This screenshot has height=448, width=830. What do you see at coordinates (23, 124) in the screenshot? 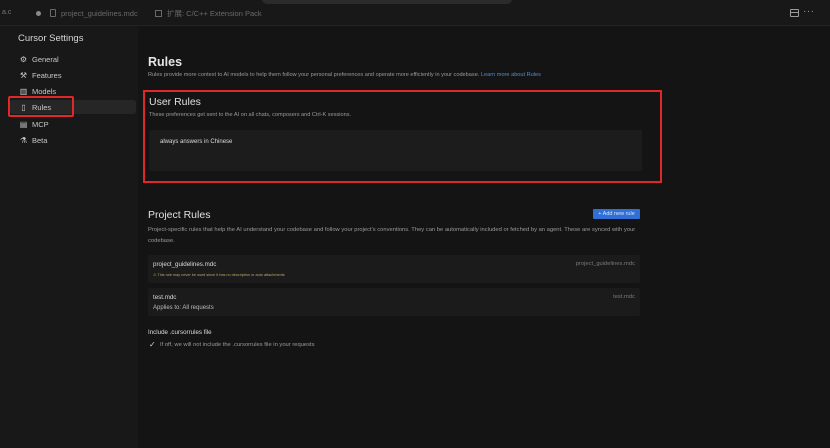
I see `server-icon: ▤` at bounding box center [23, 124].